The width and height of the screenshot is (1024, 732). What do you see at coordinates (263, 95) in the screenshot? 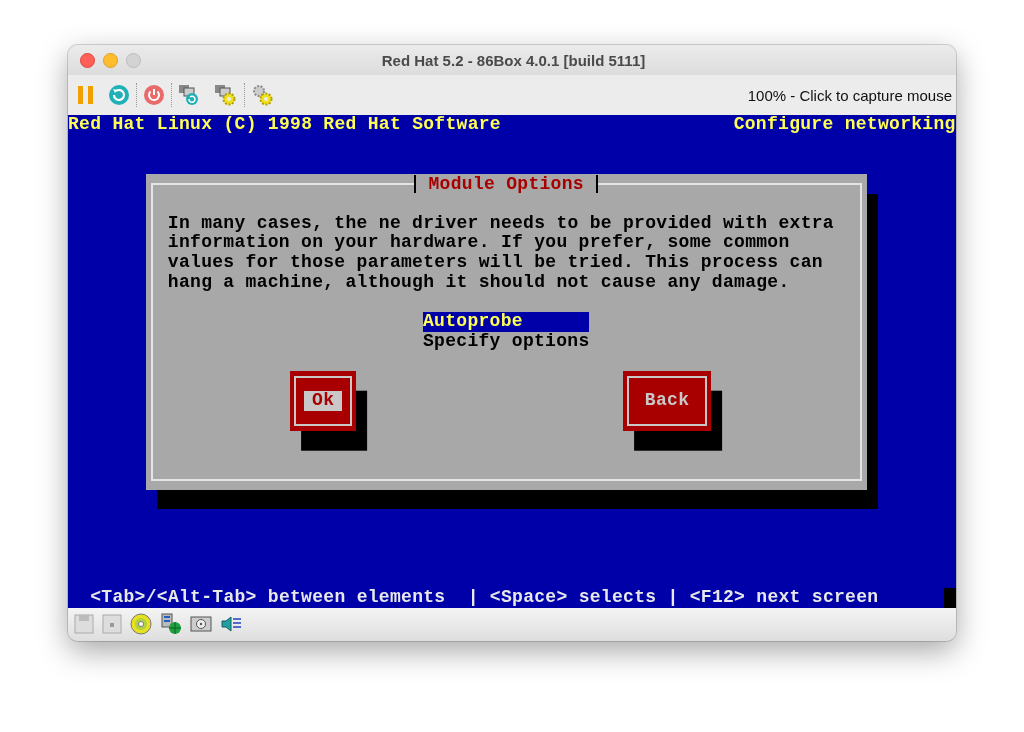
I see `settings-icon` at bounding box center [263, 95].